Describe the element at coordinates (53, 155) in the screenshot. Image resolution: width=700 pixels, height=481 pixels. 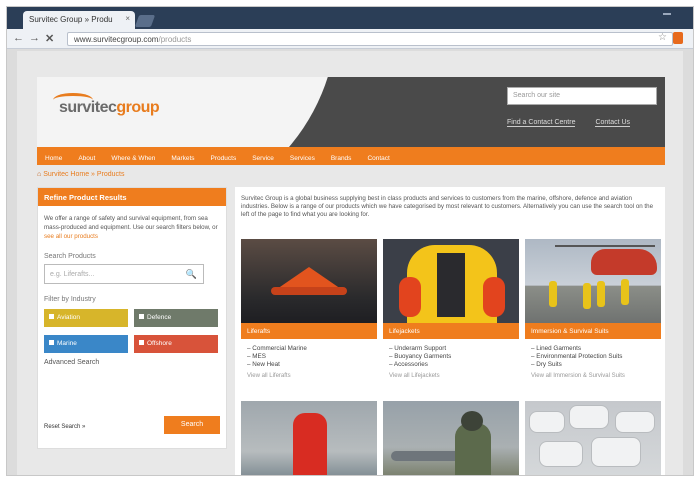
I see `nav-item-home: Home` at that location.